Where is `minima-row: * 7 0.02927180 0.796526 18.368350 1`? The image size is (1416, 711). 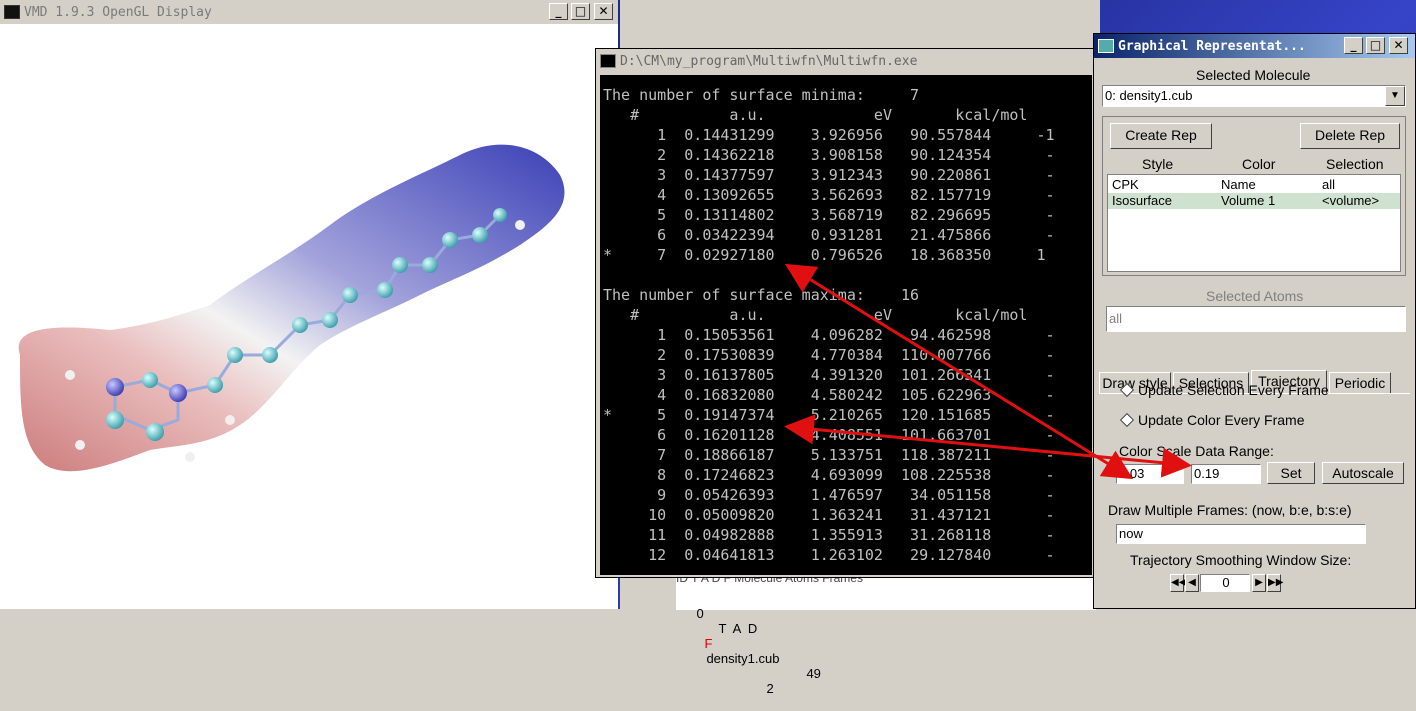 minima-row: * 7 0.02927180 0.796526 18.368350 1 is located at coordinates (824, 255).